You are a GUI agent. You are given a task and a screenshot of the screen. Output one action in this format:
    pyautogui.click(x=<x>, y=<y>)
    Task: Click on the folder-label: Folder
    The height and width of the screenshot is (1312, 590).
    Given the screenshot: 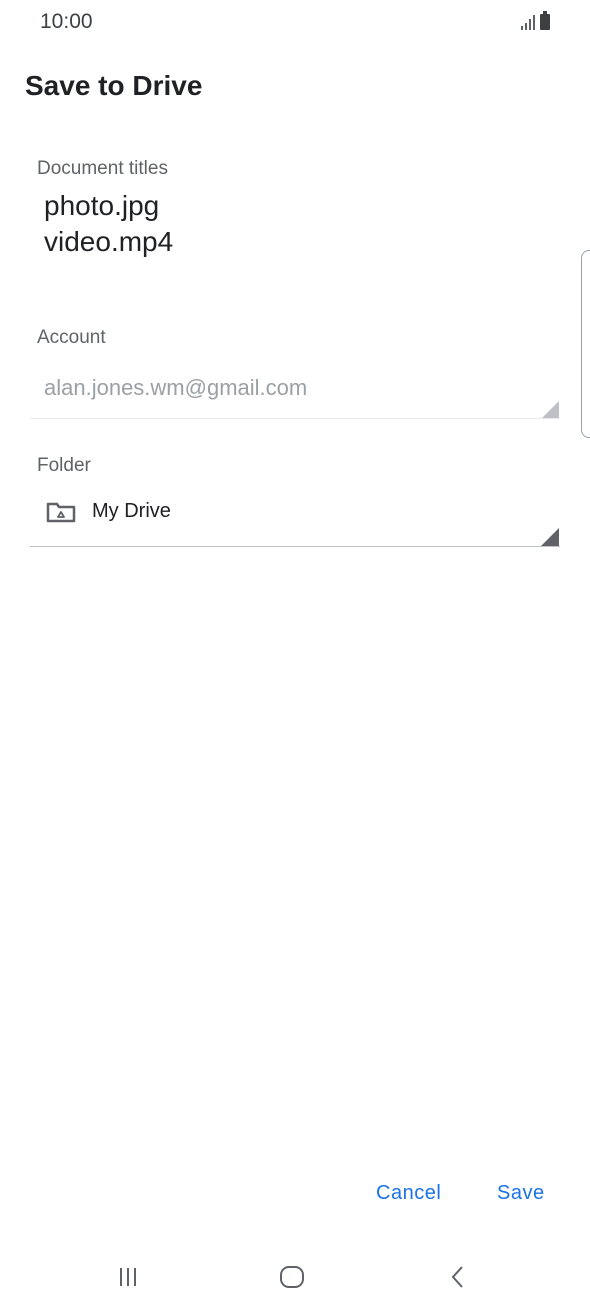 What is the action you would take?
    pyautogui.click(x=64, y=465)
    